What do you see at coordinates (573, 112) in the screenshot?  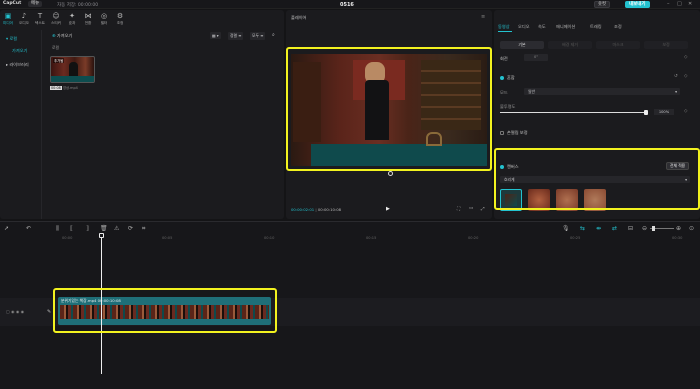 I see `opacity-slider-track` at bounding box center [573, 112].